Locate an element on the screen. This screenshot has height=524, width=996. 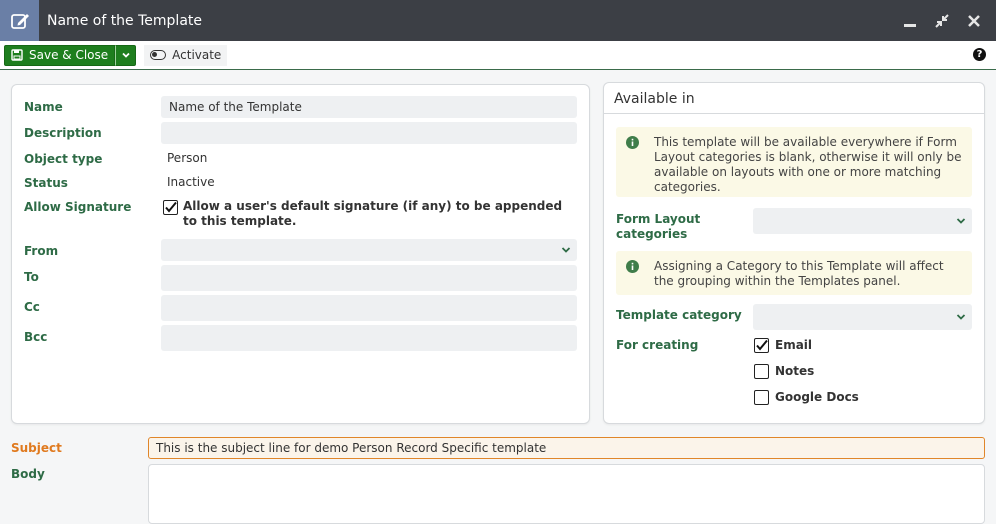
restore-icon is located at coordinates (942, 21).